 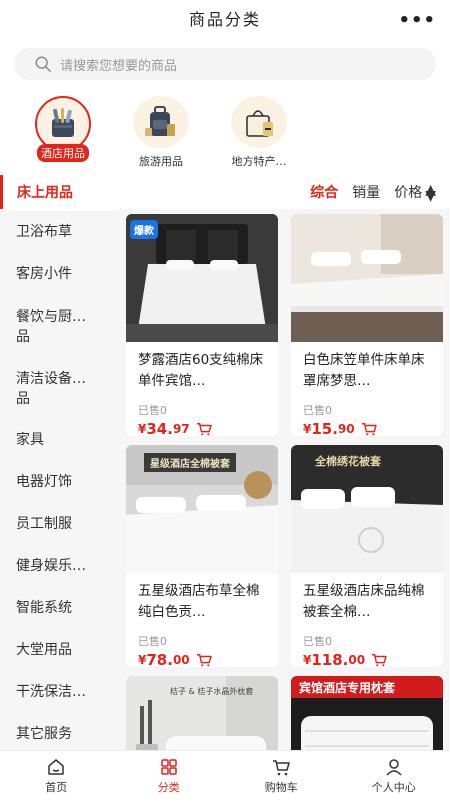 What do you see at coordinates (59, 232) in the screenshot?
I see `sidebar-item: 卫浴布草` at bounding box center [59, 232].